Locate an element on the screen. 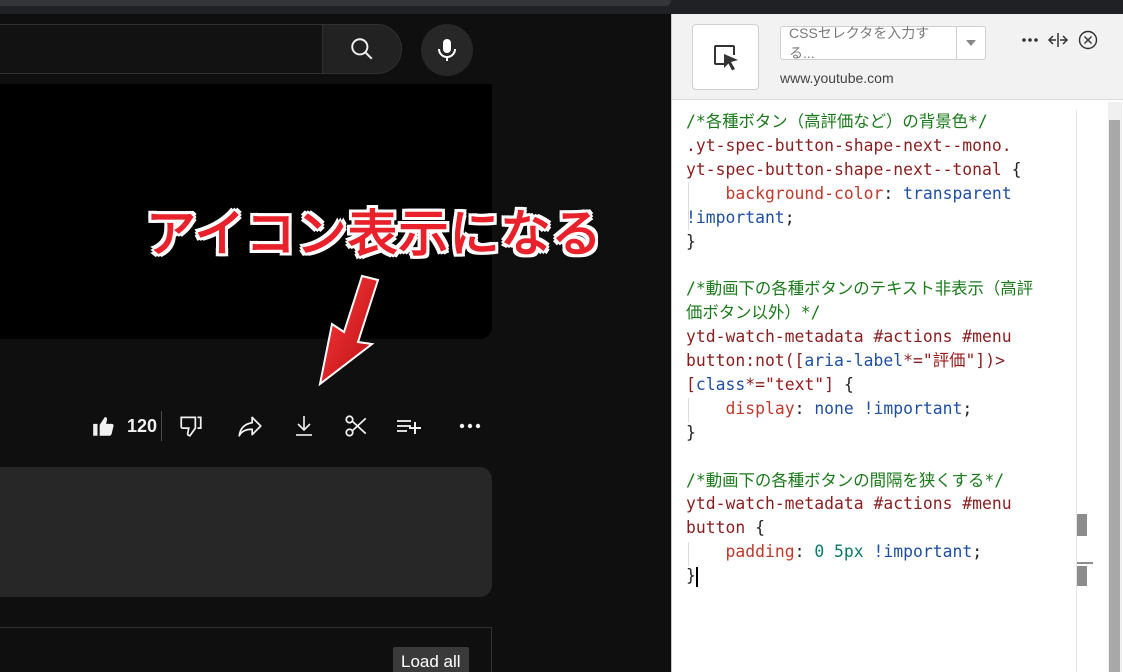 This screenshot has height=672, width=1123. browser-chrome-strip is located at coordinates (335, 7).